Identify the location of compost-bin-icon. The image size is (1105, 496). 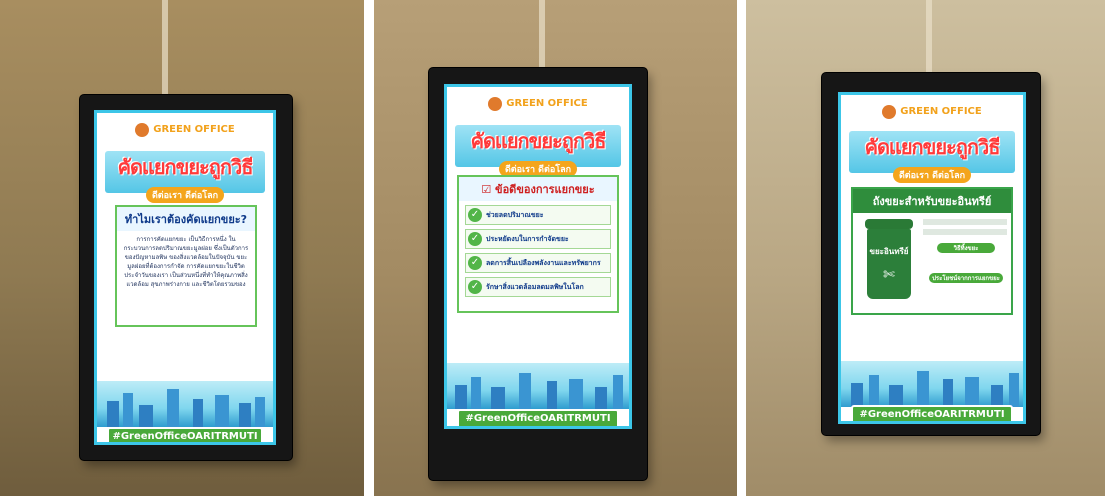
(889, 264).